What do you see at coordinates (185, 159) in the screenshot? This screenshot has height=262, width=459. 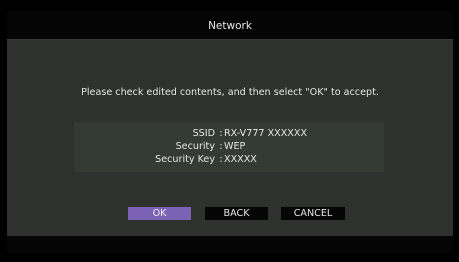 I see `security-key-label: Security Key` at bounding box center [185, 159].